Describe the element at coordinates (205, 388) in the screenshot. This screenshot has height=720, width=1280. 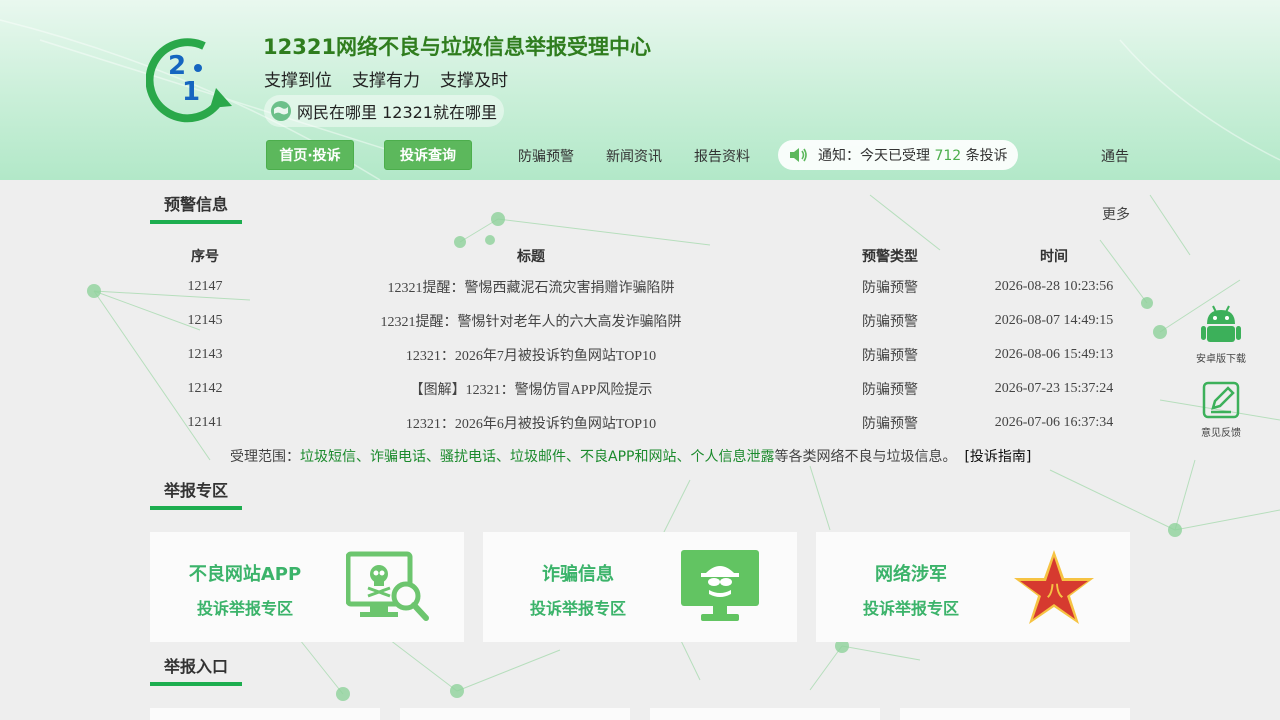
I see `row-id: 12142` at that location.